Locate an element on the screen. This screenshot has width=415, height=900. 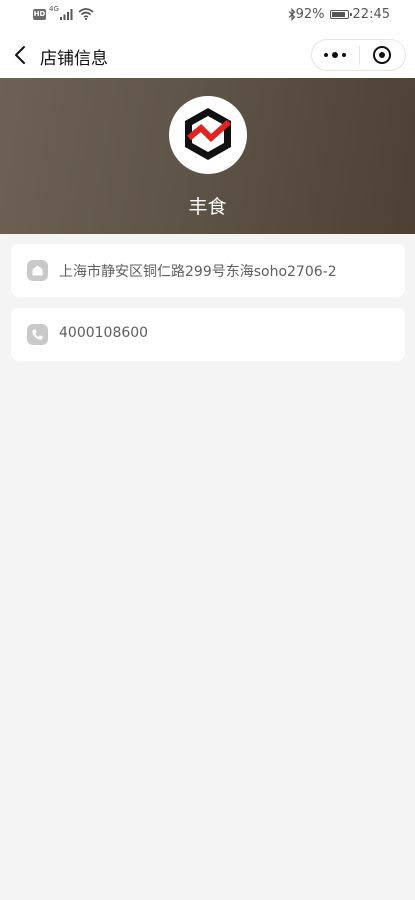
hd-badge: HD is located at coordinates (39, 14).